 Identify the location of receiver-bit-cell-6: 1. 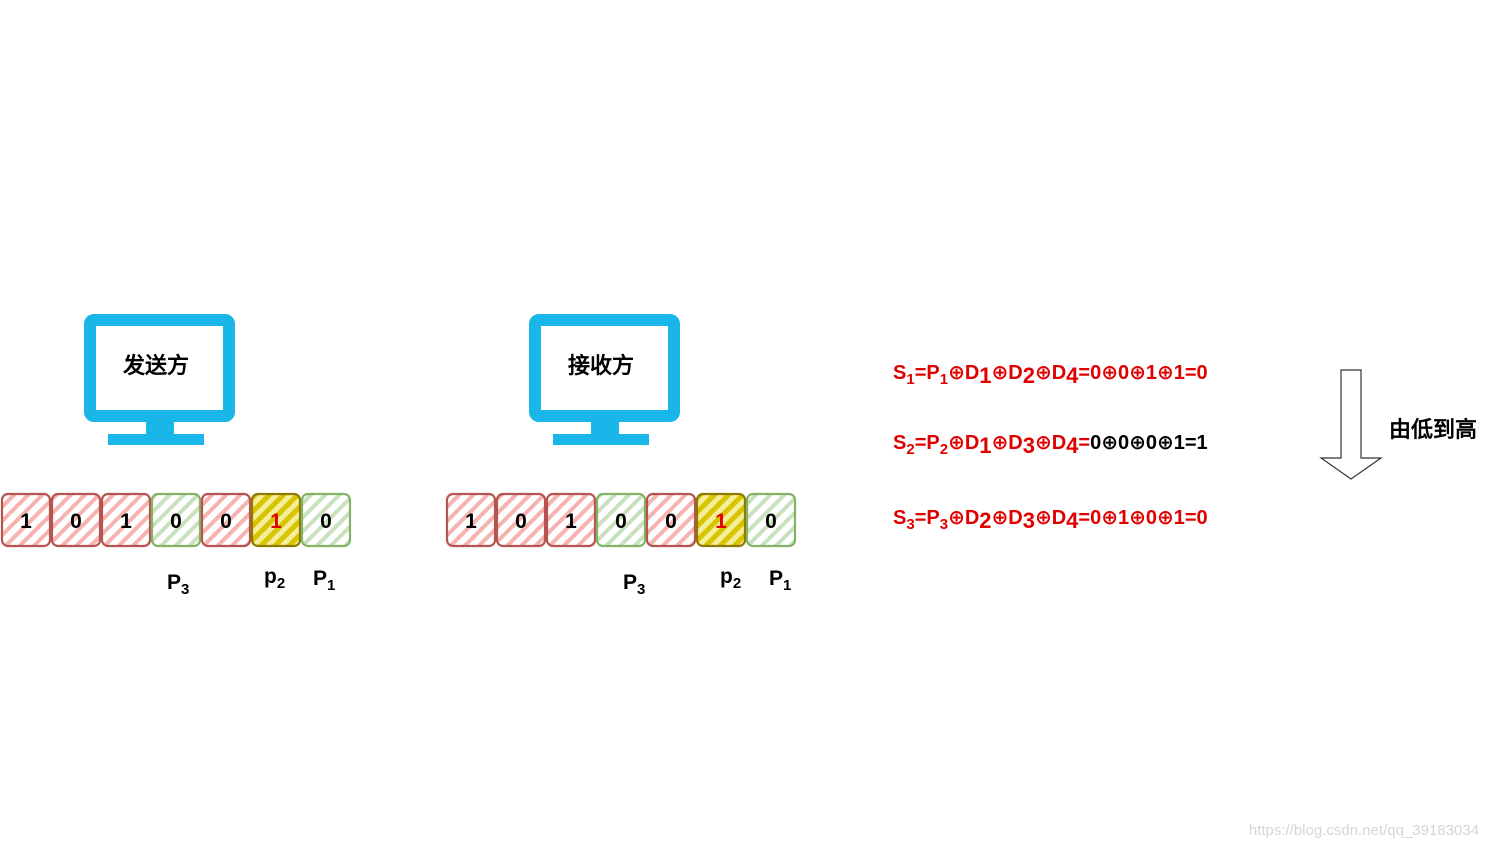
(721, 520).